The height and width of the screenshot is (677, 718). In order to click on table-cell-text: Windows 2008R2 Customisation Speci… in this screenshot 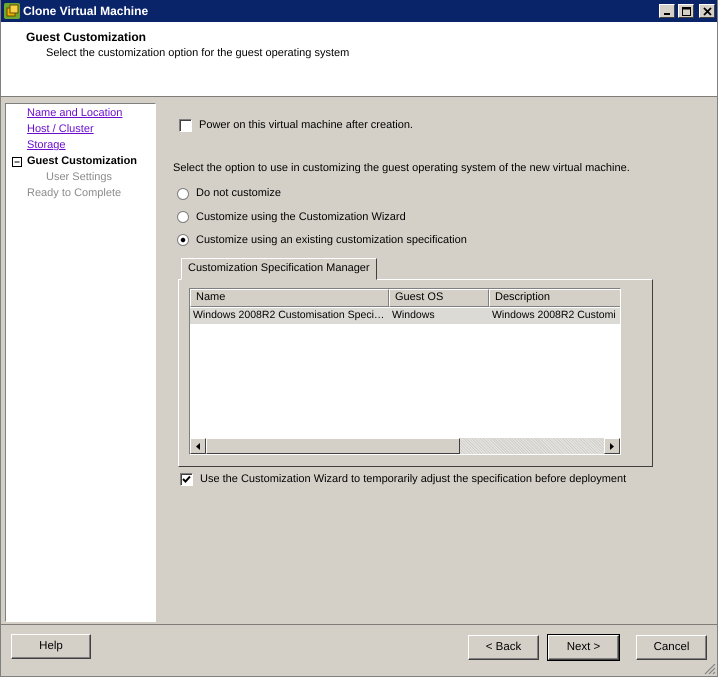, I will do `click(289, 316)`.